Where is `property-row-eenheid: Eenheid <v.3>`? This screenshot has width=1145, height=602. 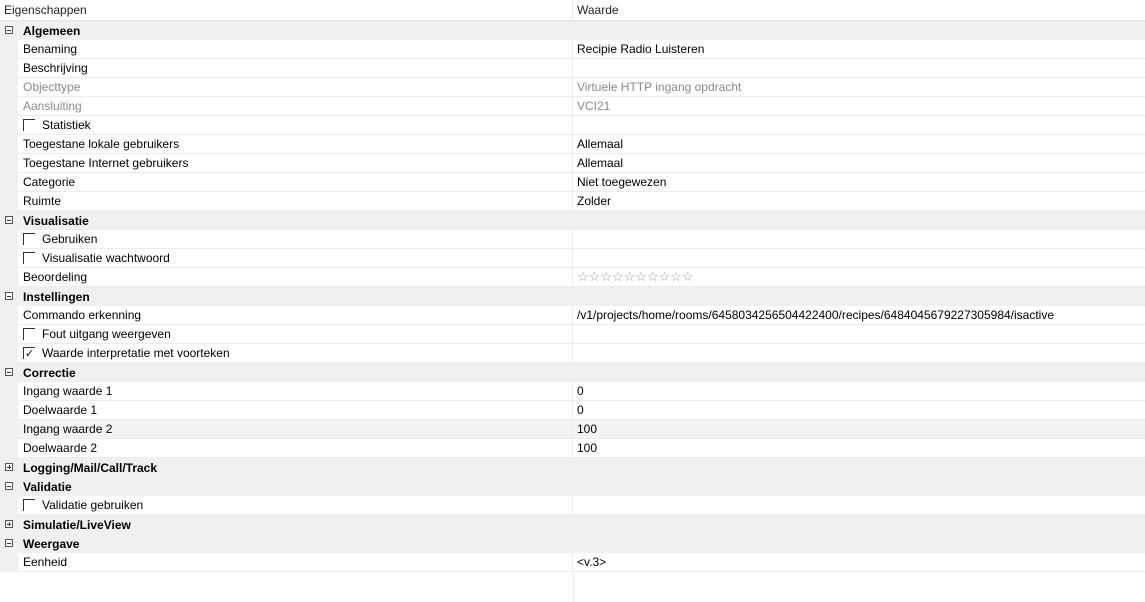
property-row-eenheid: Eenheid <v.3> is located at coordinates (572, 562).